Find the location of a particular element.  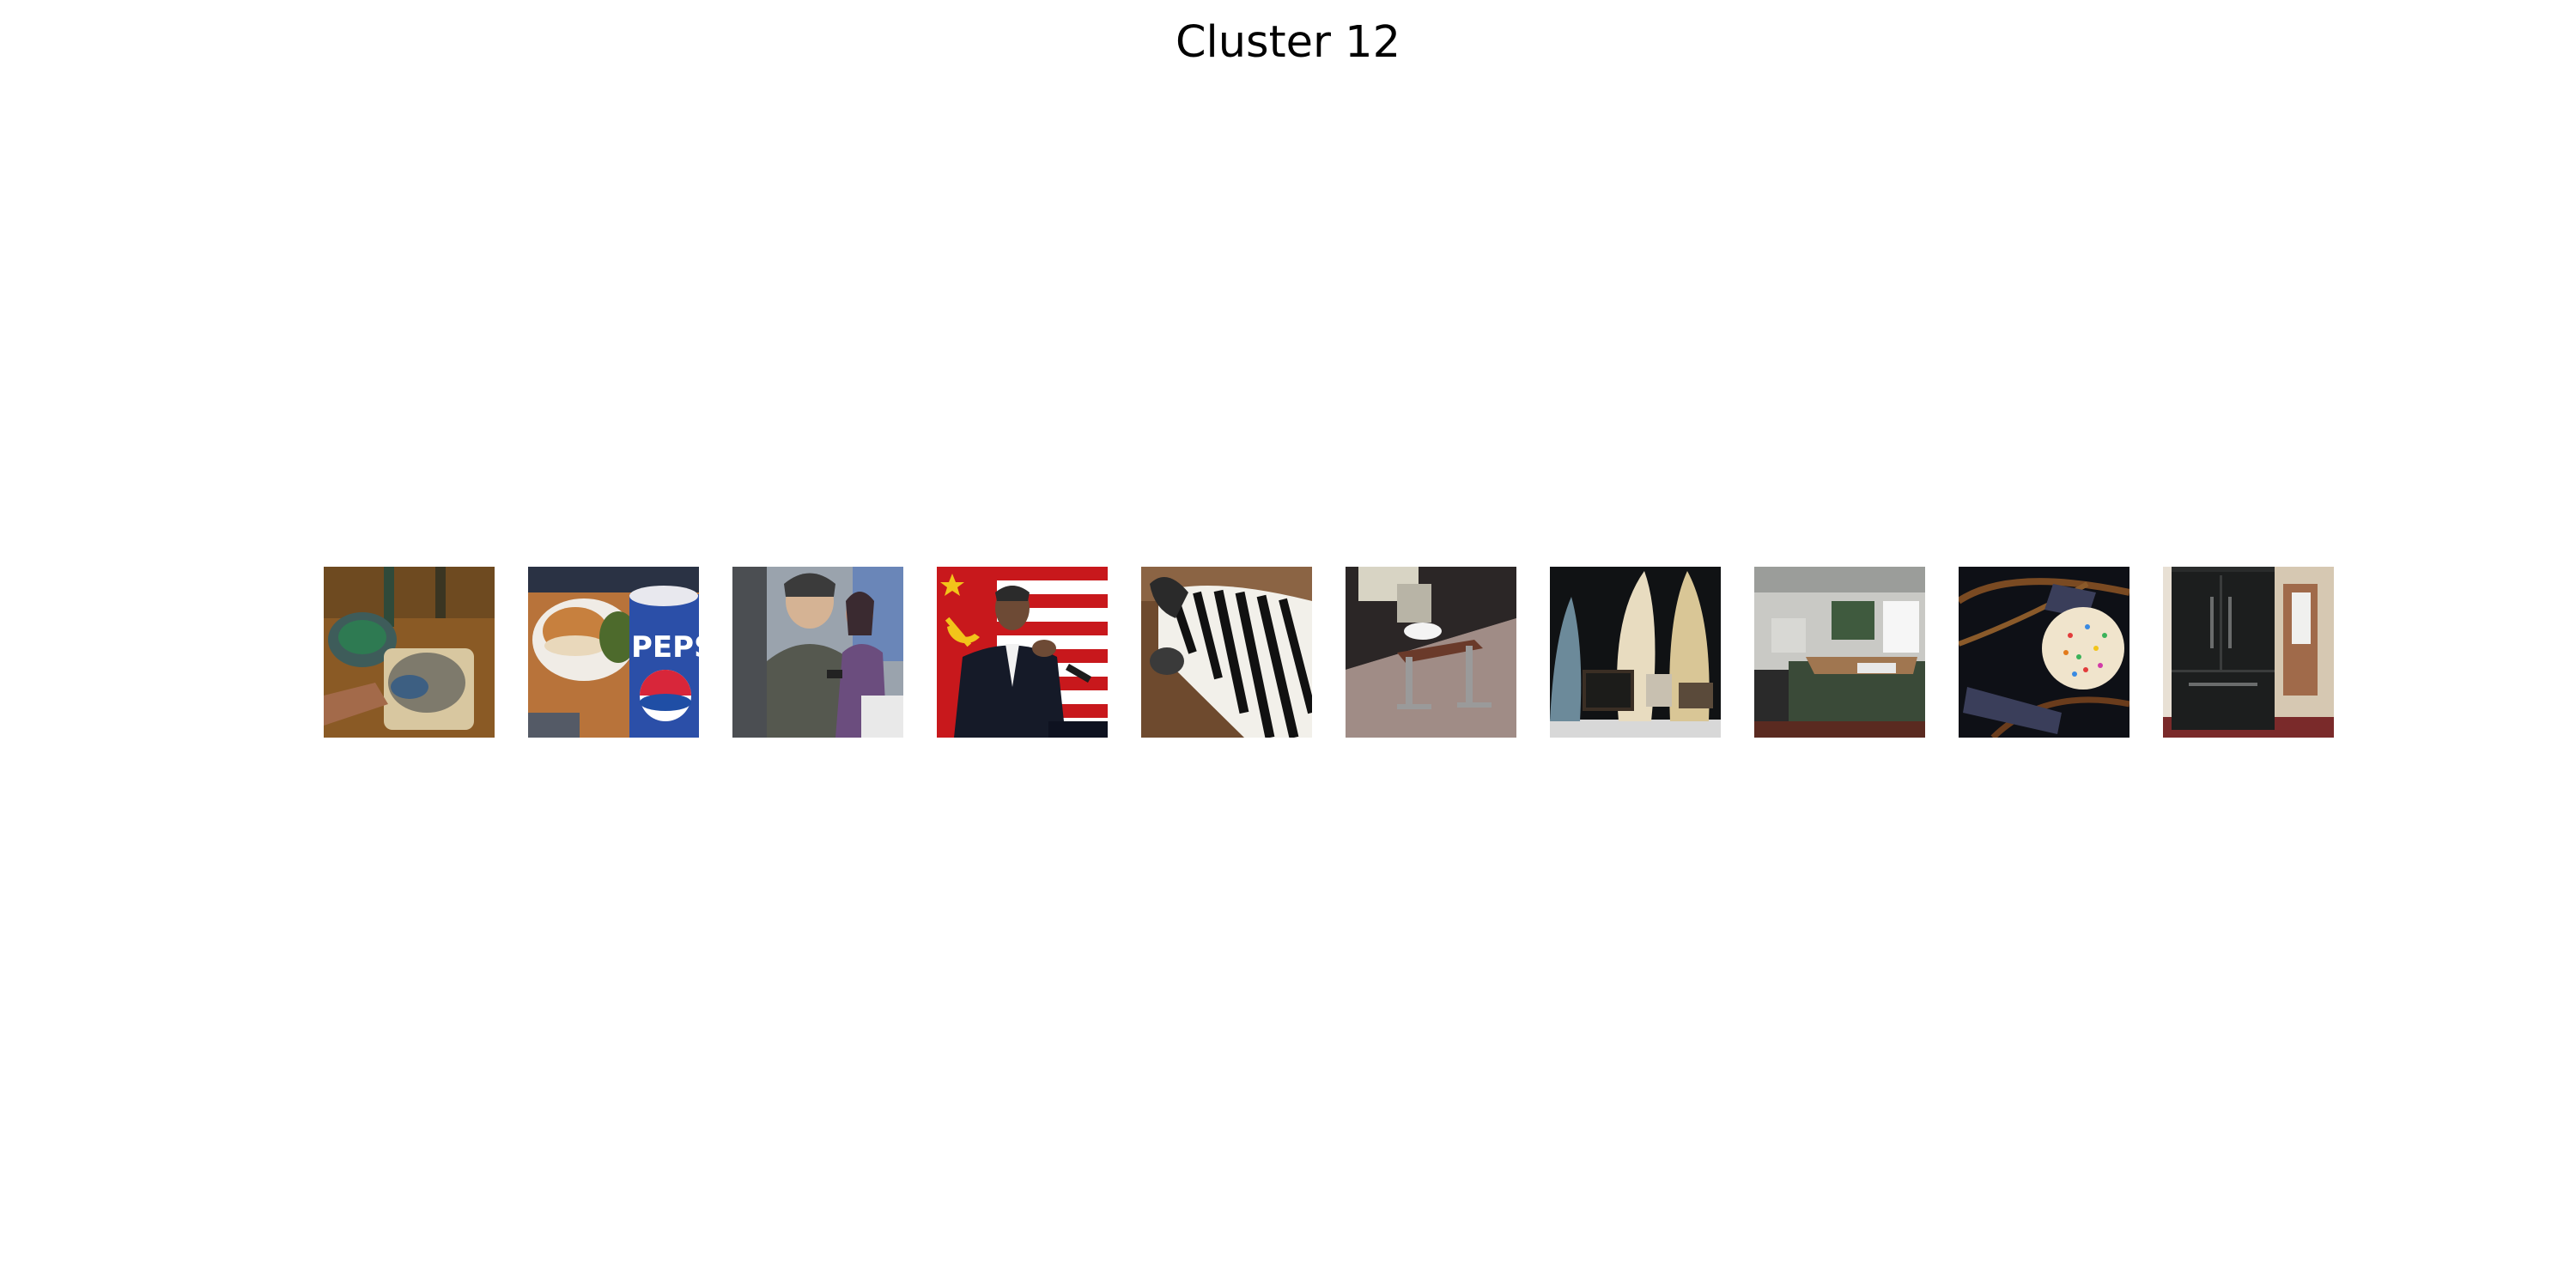

svg-text: PEPS is located at coordinates (665, 647).